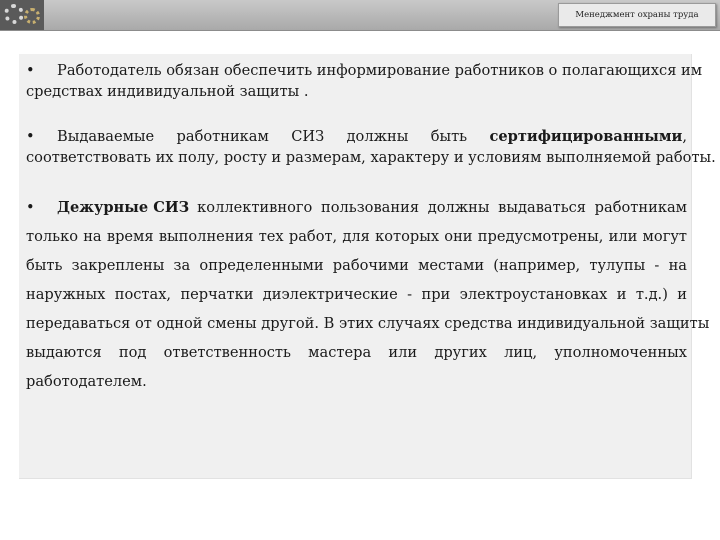 Image resolution: width=720 pixels, height=540 pixels. I want to click on word: других, so click(460, 352).